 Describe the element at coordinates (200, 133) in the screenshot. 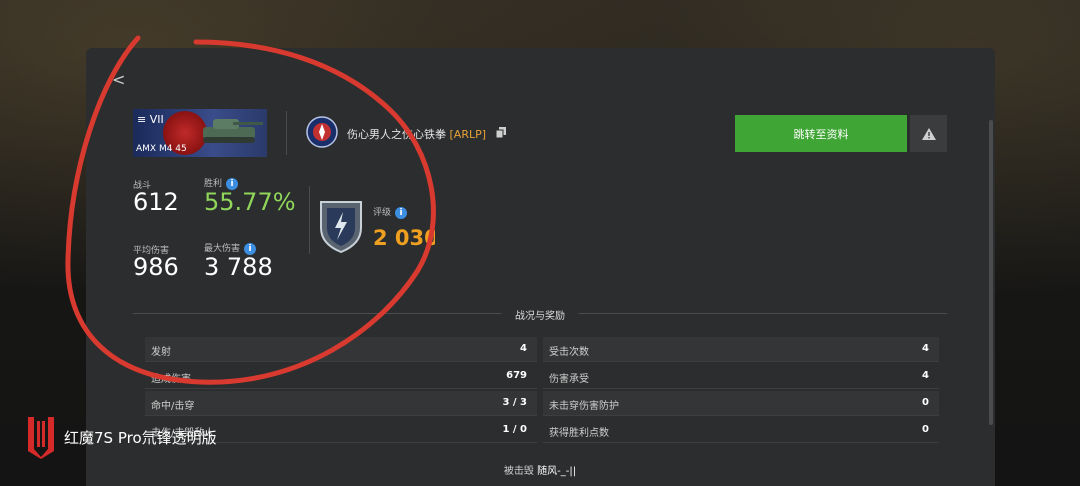

I see `tank-card: ≡ VII AMX M4 45` at that location.